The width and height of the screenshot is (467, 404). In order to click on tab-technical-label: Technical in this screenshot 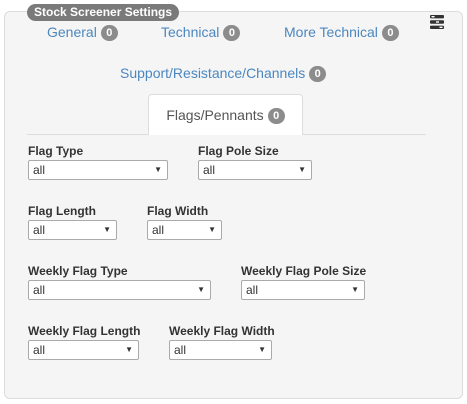, I will do `click(190, 32)`.